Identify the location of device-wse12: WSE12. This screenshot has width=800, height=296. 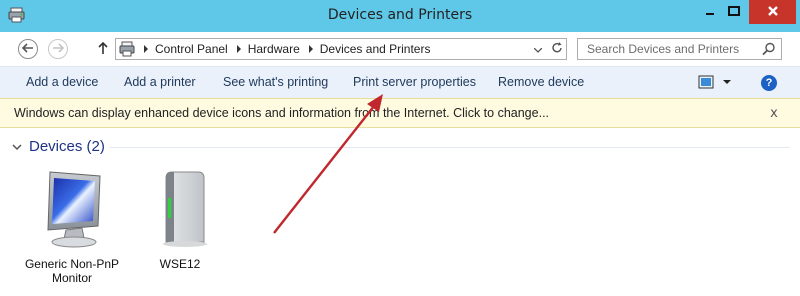
(180, 219).